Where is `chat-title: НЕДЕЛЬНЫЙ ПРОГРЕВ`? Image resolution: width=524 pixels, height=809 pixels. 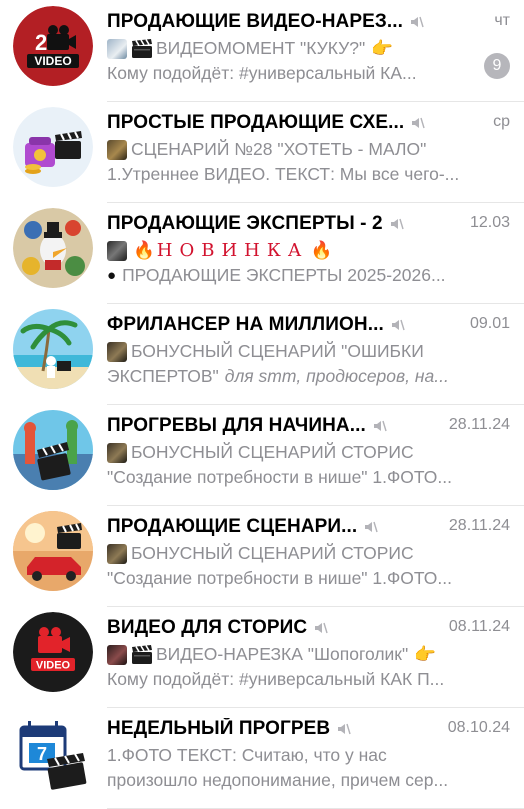 chat-title: НЕДЕЛЬНЫЙ ПРОГРЕВ is located at coordinates (219, 728).